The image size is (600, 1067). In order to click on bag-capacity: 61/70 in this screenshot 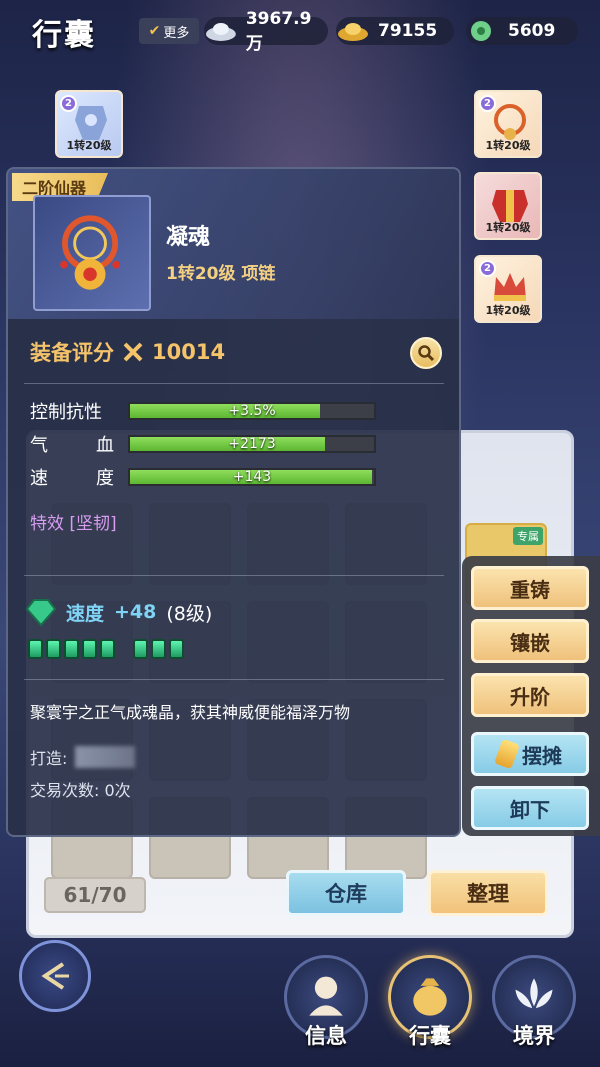, I will do `click(95, 895)`.